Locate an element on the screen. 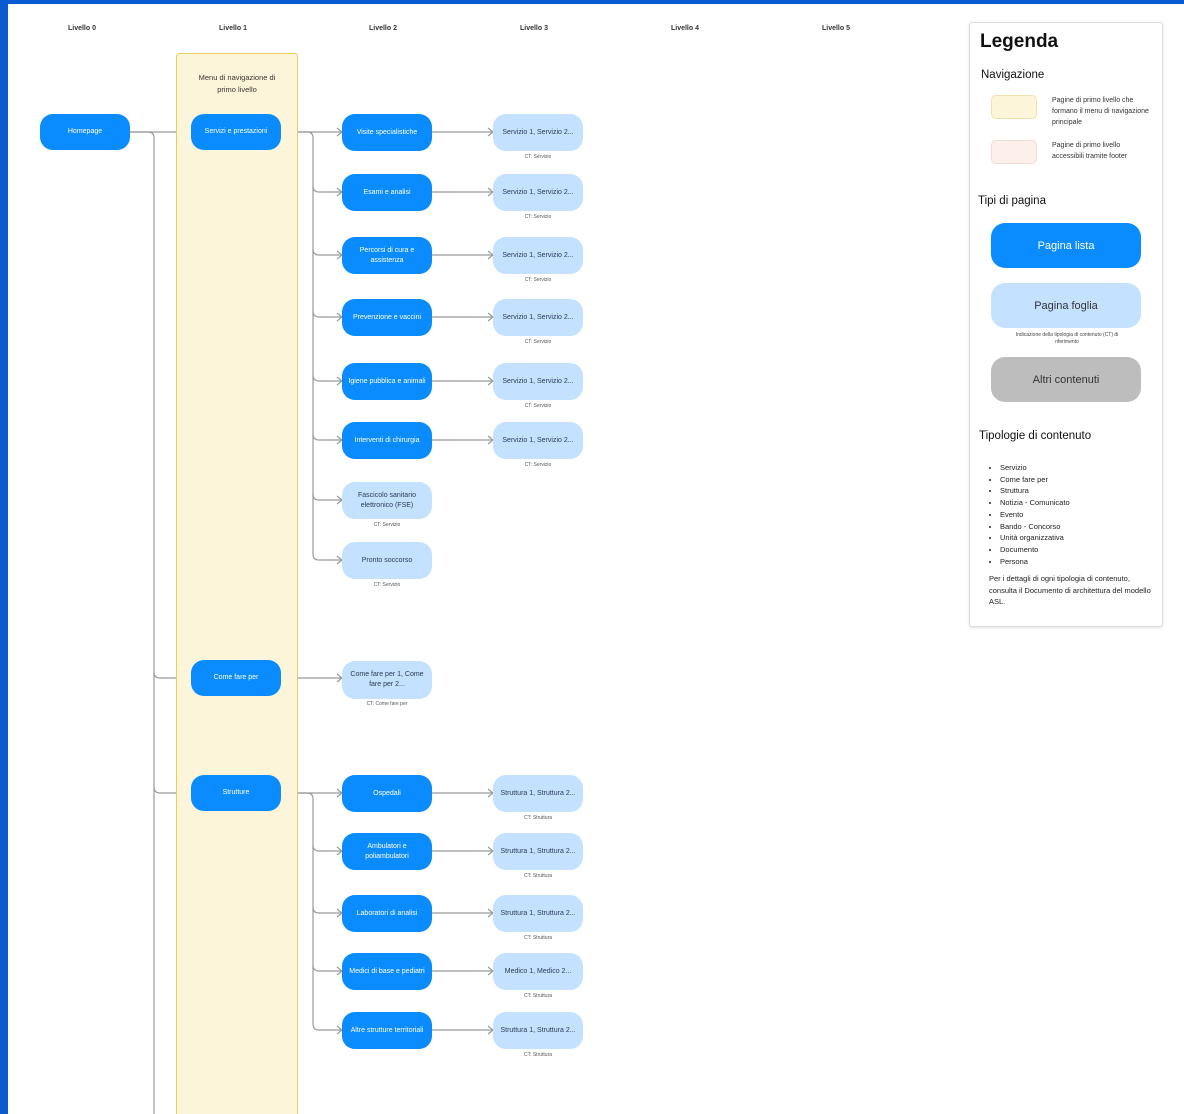 The image size is (1184, 1114). node-servizi-child-2: Percorsi di cura e assistenza is located at coordinates (387, 255).